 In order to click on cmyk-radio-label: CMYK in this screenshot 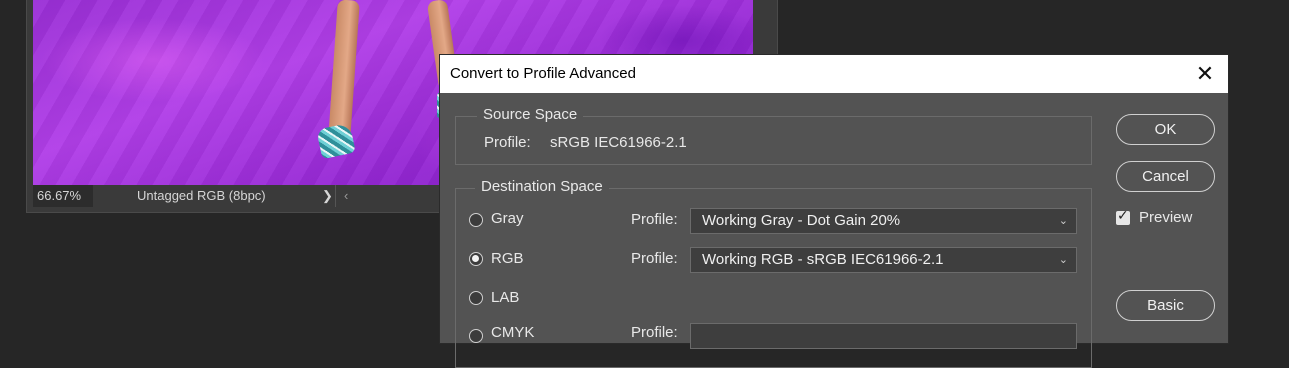, I will do `click(512, 332)`.